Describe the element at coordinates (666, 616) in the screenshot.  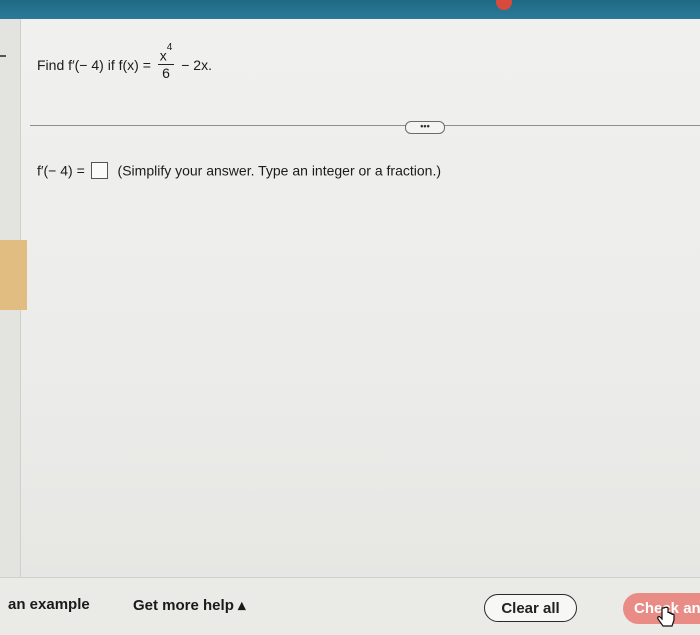
I see `hand-pointer-icon` at that location.